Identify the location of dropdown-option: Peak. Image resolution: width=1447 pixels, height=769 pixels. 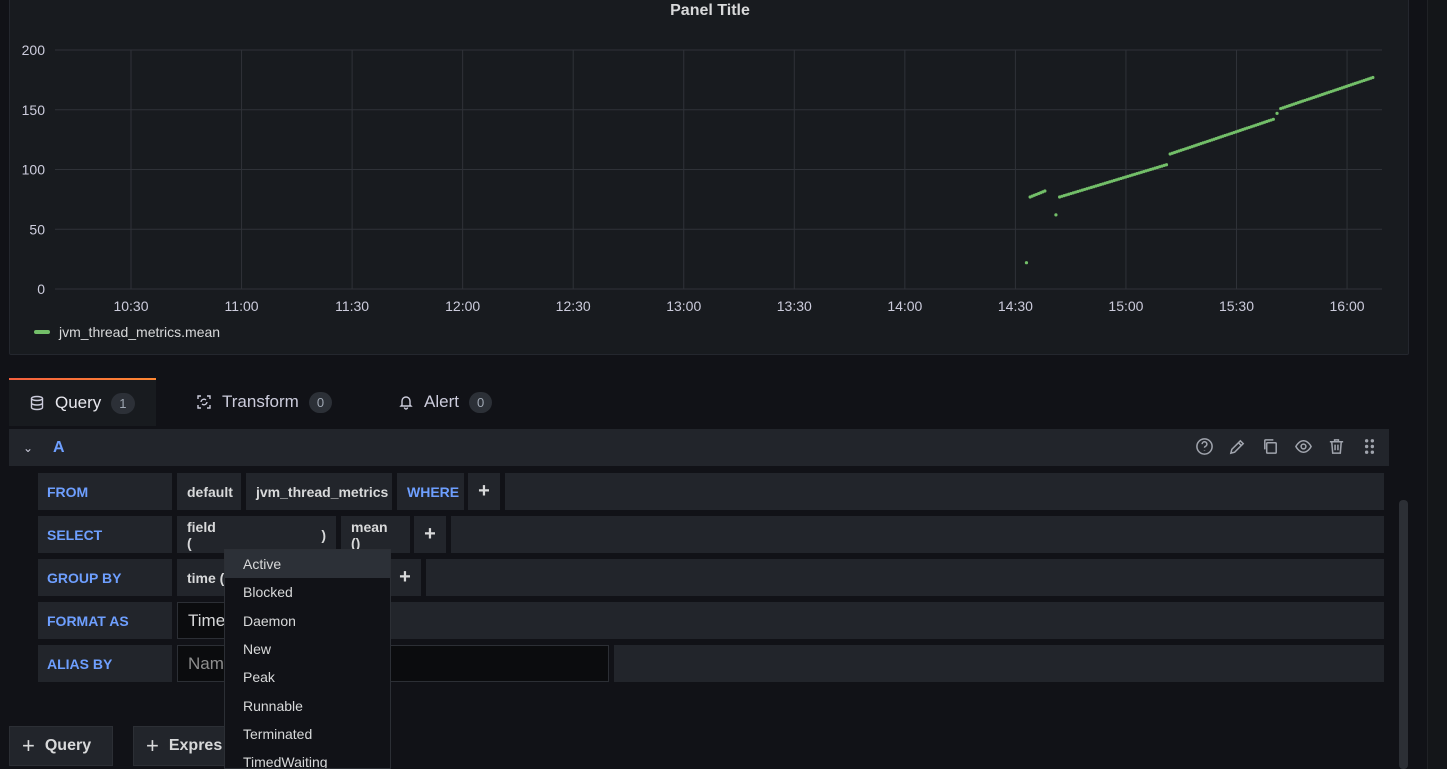
(307, 677).